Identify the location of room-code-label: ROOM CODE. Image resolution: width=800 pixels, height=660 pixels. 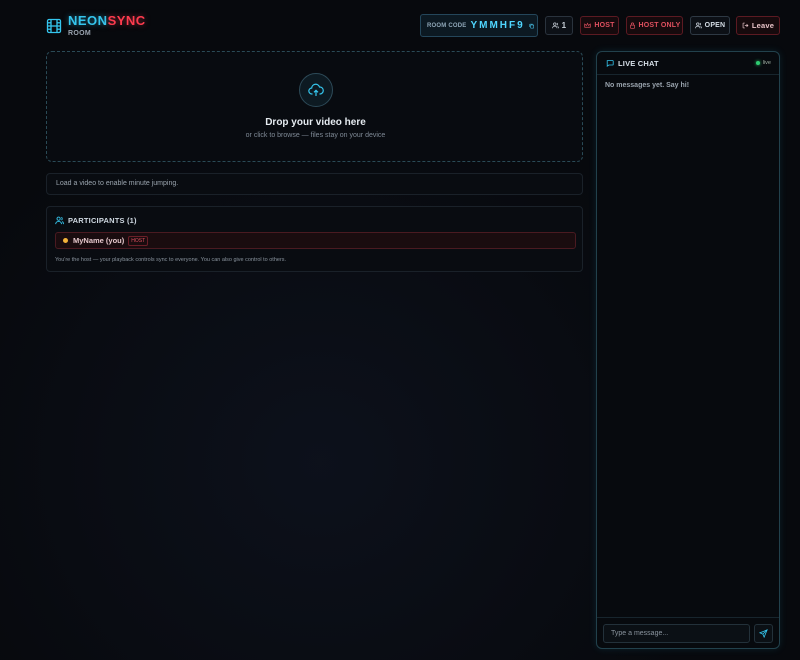
(447, 25).